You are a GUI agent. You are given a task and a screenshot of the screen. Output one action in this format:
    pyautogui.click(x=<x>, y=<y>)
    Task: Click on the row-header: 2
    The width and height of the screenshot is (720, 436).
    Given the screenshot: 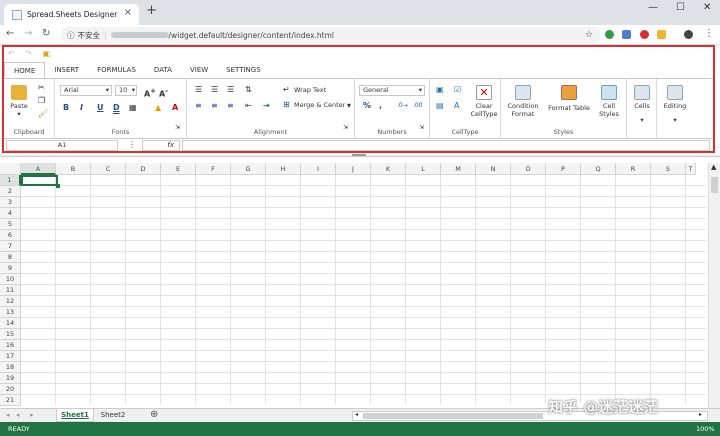 What is the action you would take?
    pyautogui.click(x=10, y=191)
    